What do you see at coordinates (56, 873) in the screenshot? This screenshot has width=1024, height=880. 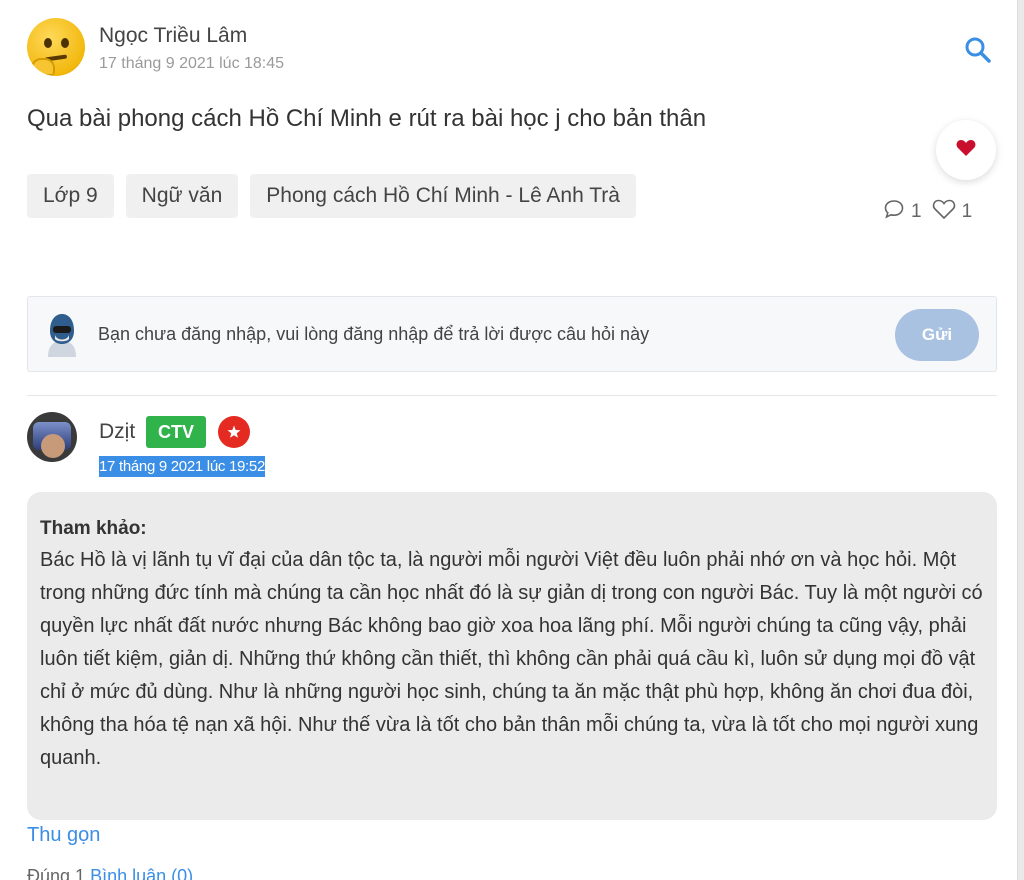 I see `correct-count: Đúng 1` at bounding box center [56, 873].